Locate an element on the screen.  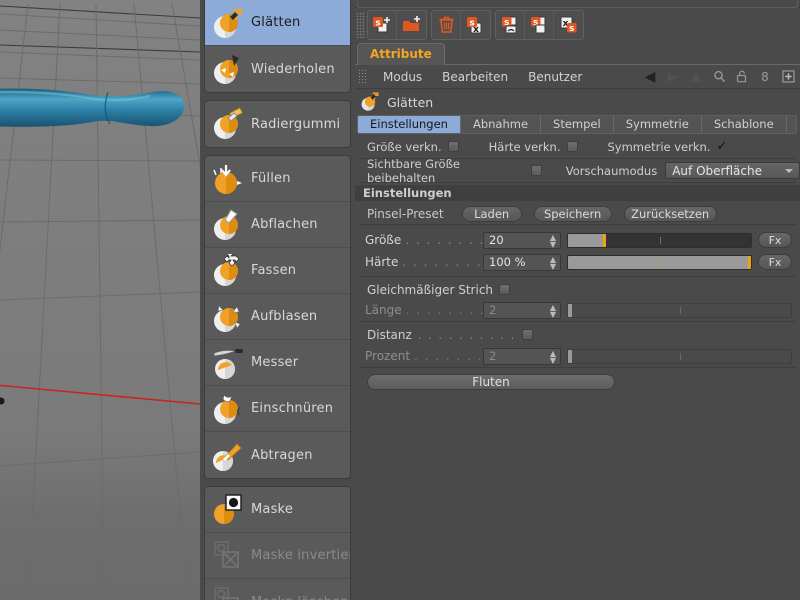
menubar-icon-group: ◀ ▶ ▲ 8 is located at coordinates (721, 77).